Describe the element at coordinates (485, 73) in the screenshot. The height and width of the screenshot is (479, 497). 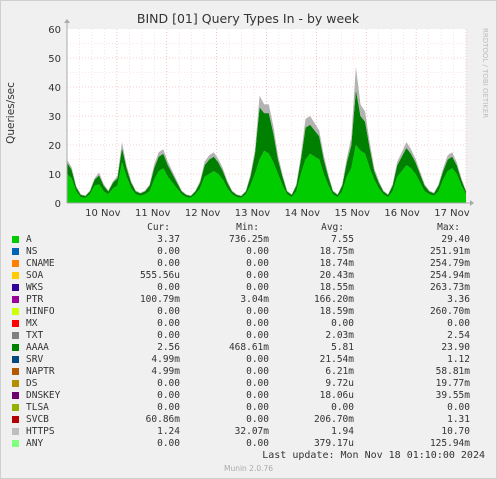
I see `rrdtool-watermark: RRDTOOL / TOBI OETIKER` at that location.